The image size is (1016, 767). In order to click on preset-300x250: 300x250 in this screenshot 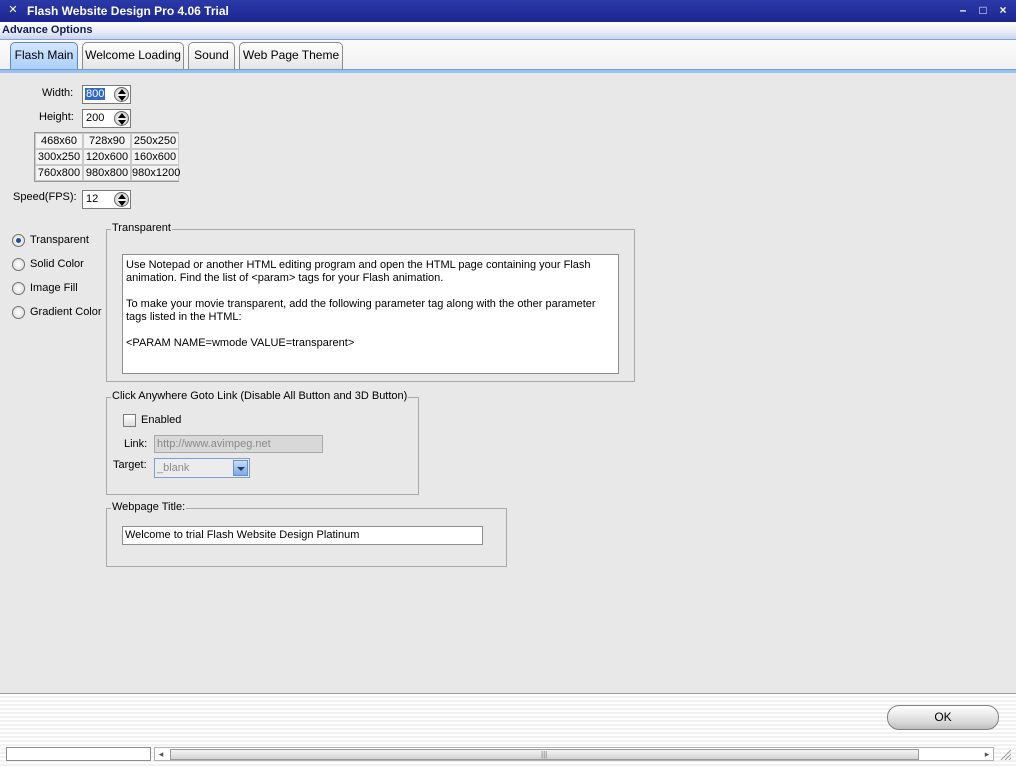, I will do `click(59, 157)`.